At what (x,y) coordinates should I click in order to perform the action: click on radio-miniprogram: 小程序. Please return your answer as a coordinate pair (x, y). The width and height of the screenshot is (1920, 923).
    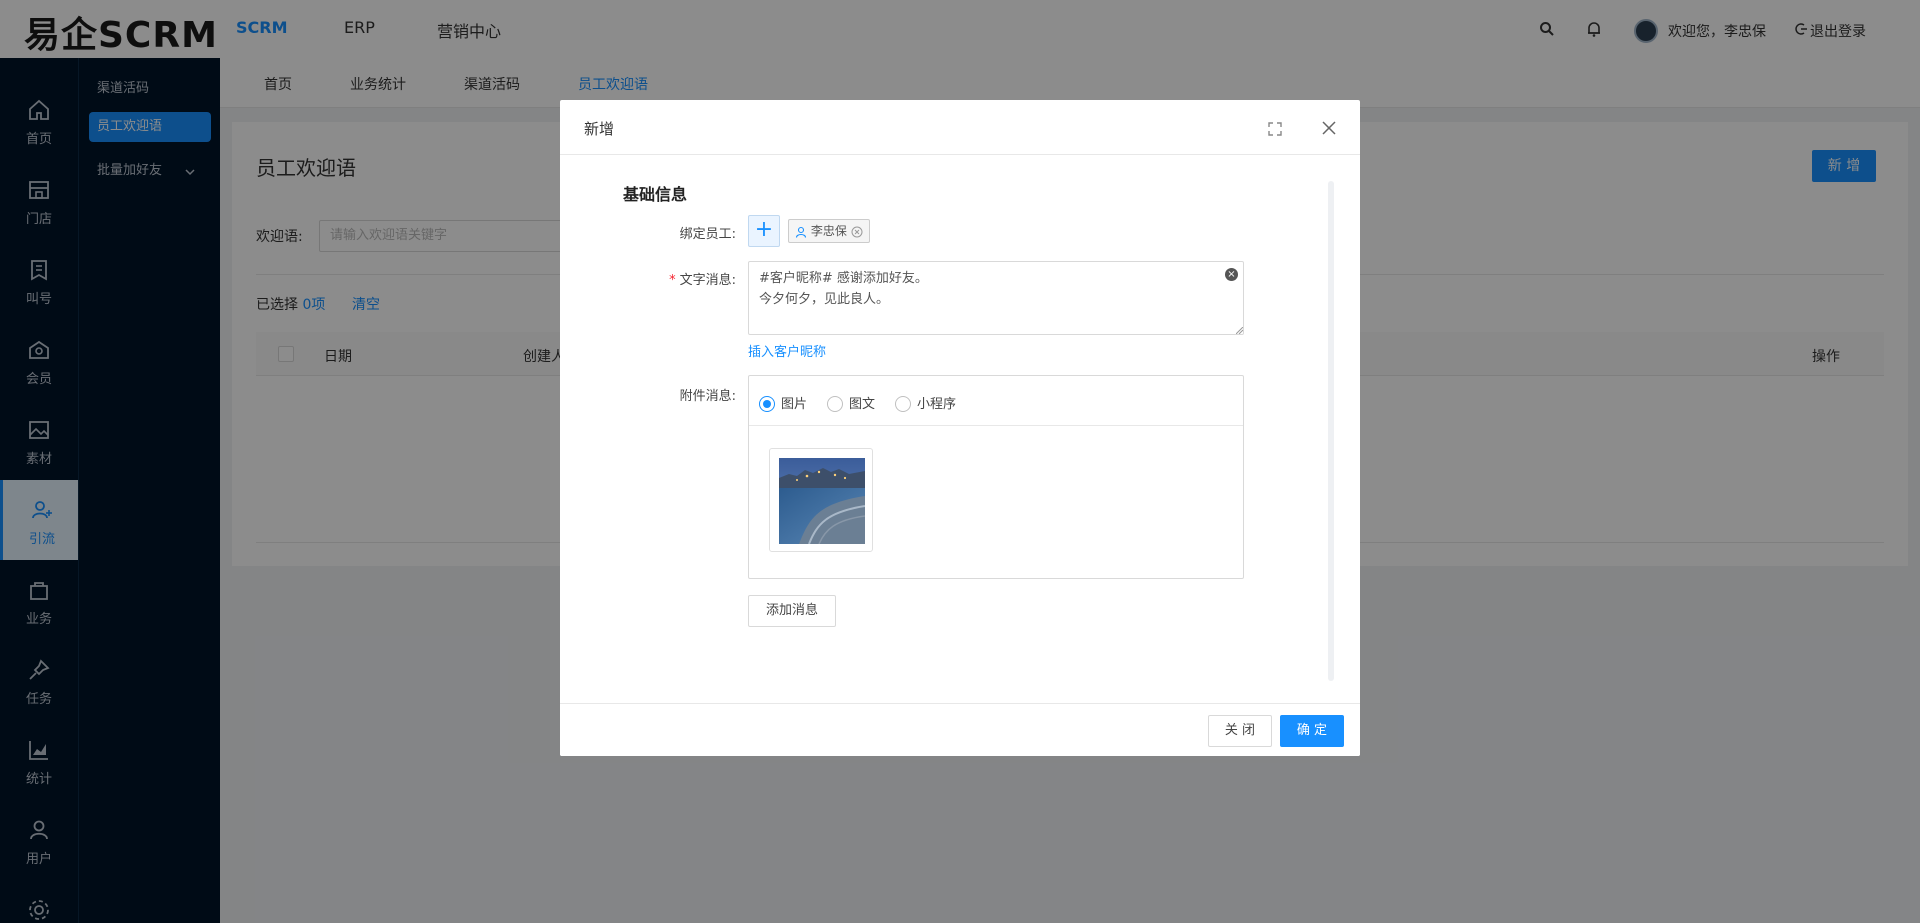
    Looking at the image, I should click on (925, 403).